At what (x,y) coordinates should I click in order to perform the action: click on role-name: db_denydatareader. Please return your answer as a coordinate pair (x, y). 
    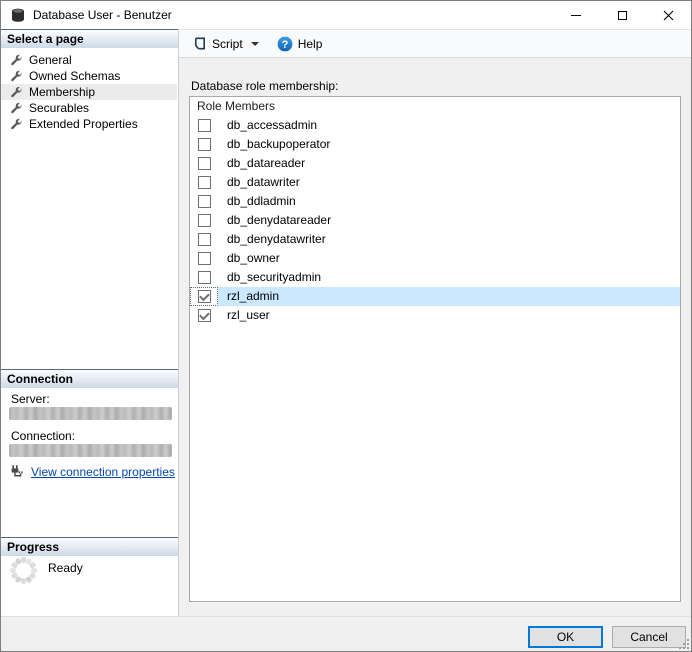
    Looking at the image, I should click on (449, 220).